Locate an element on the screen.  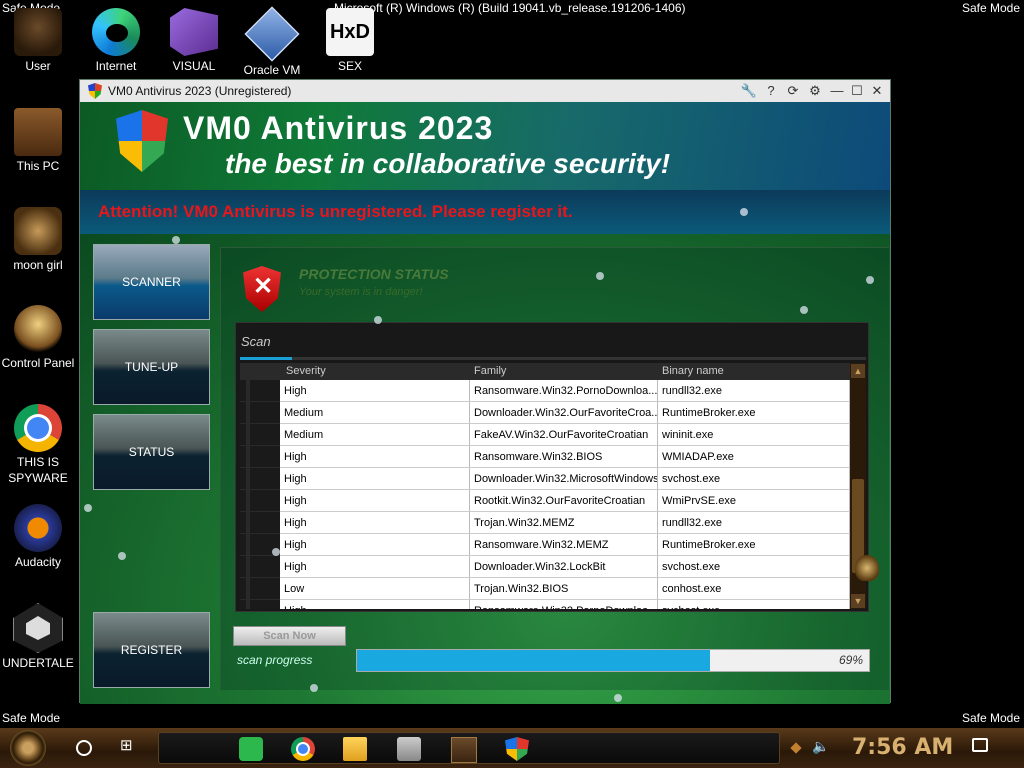
desktop-icon-this-is-spyware: THIS IS SPYWARE is located at coordinates (38, 445).